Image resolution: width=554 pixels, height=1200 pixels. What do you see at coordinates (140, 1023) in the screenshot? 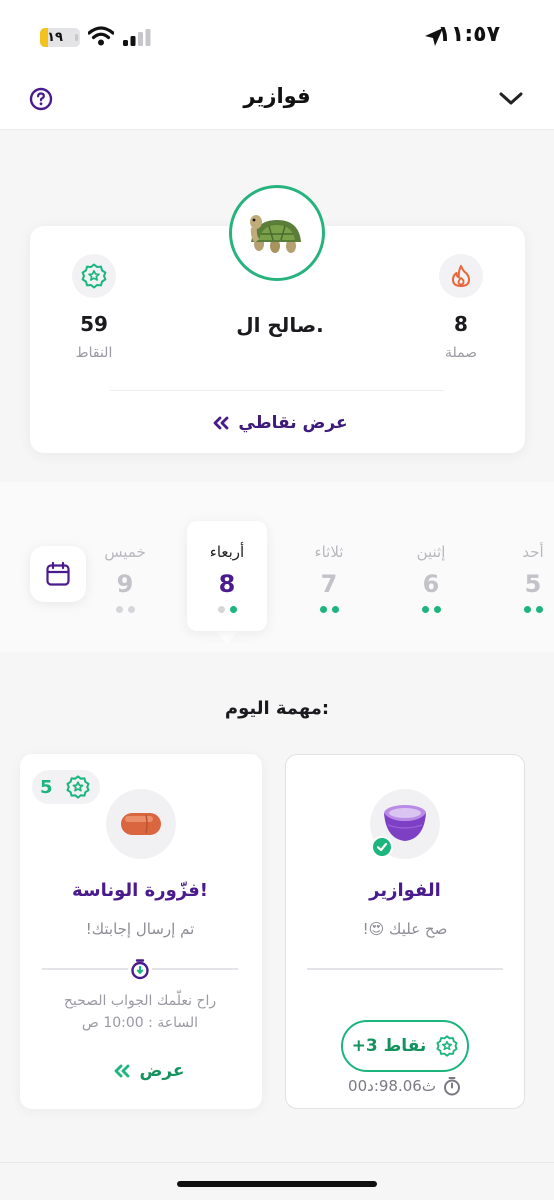
I see `answer-reveal-line2: الساعة : 10:00 ص` at bounding box center [140, 1023].